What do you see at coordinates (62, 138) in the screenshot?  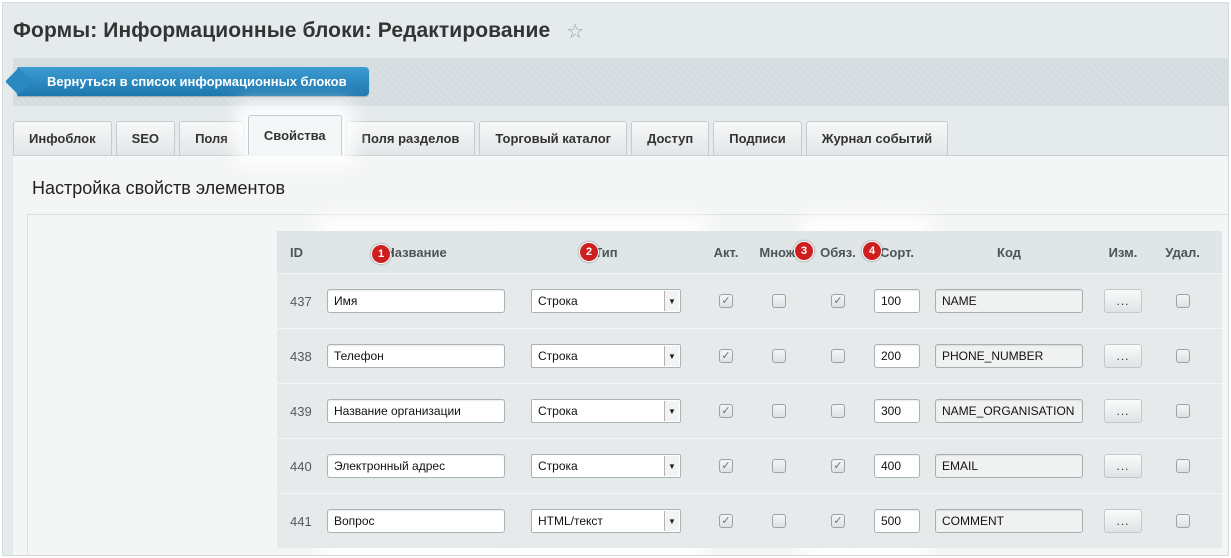 I see `tab-infoblock: Инфоблок` at bounding box center [62, 138].